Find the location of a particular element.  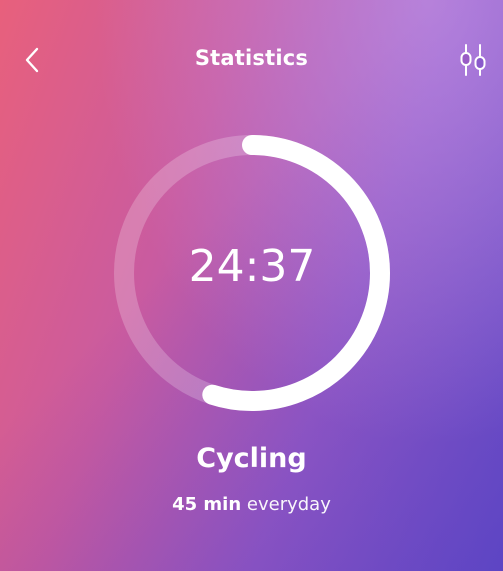

sliders-icon is located at coordinates (473, 60).